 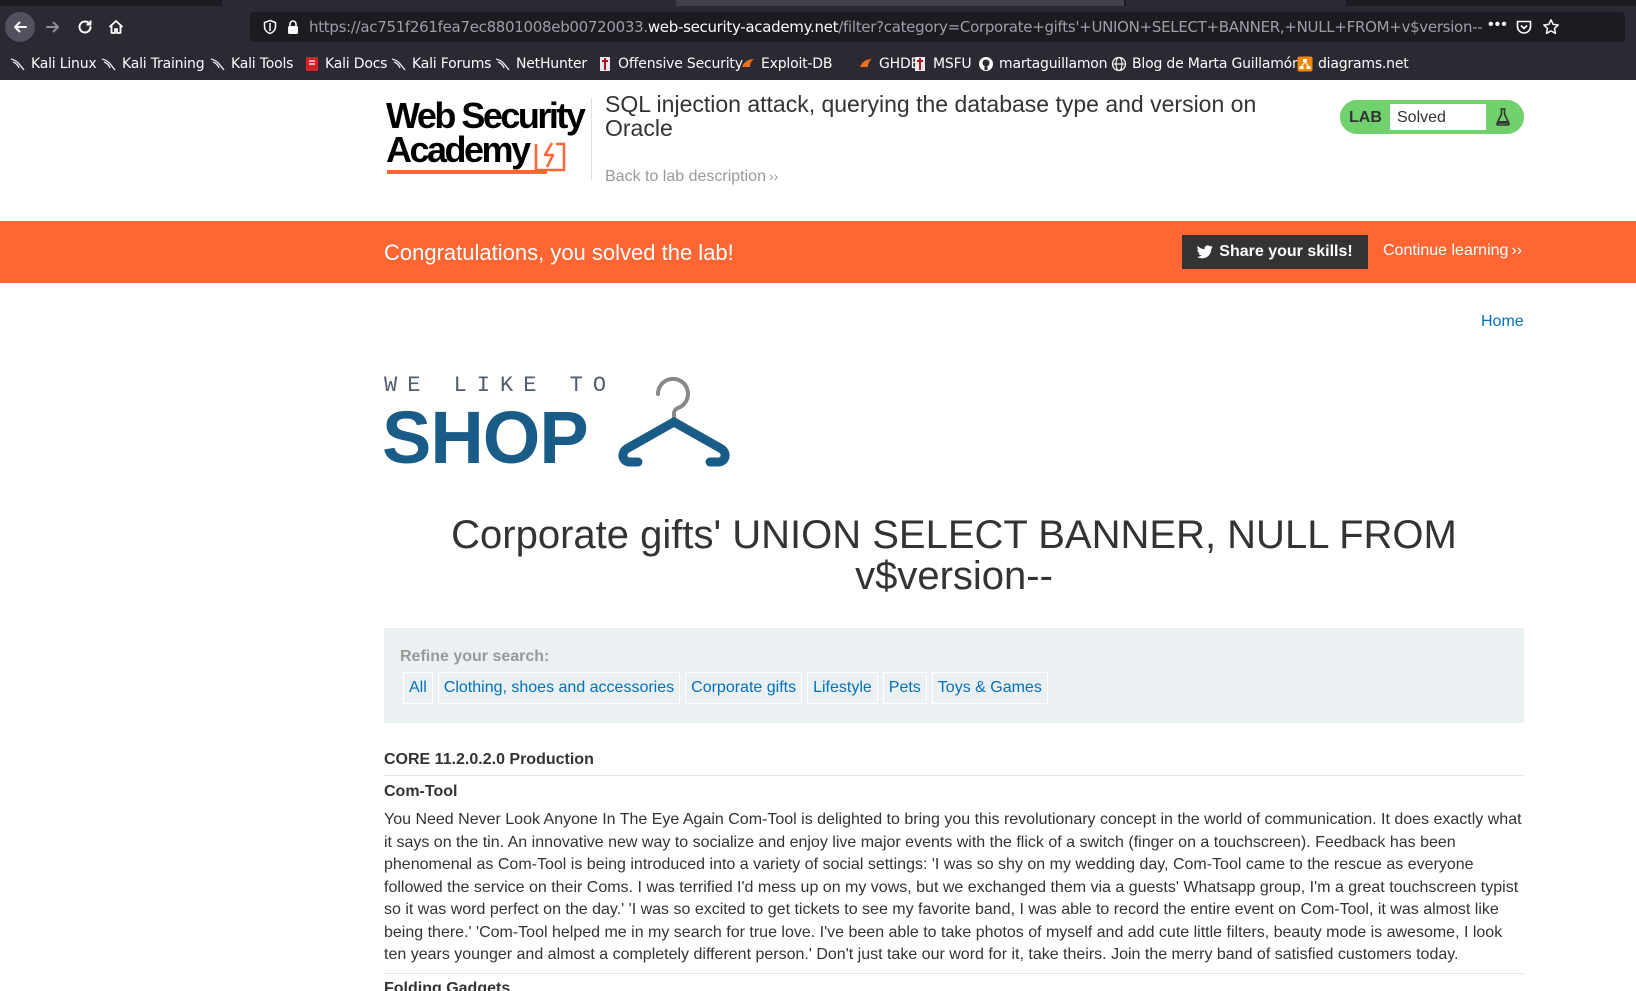 I want to click on globe-icon, so click(x=1119, y=64).